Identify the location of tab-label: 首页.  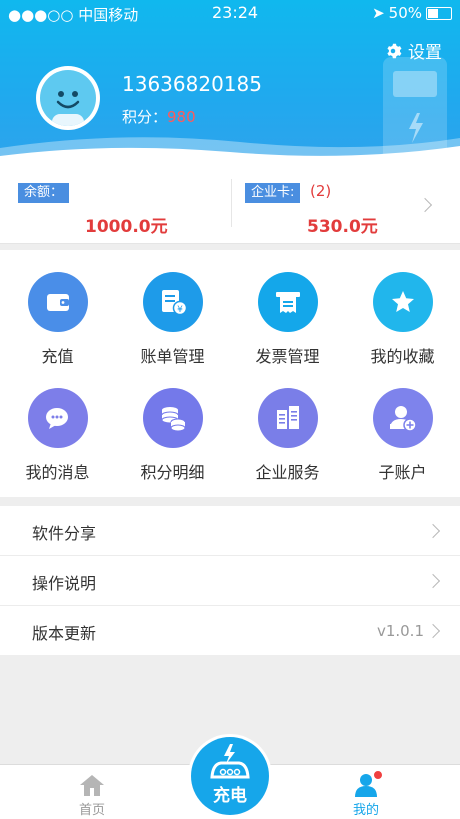
(91, 810).